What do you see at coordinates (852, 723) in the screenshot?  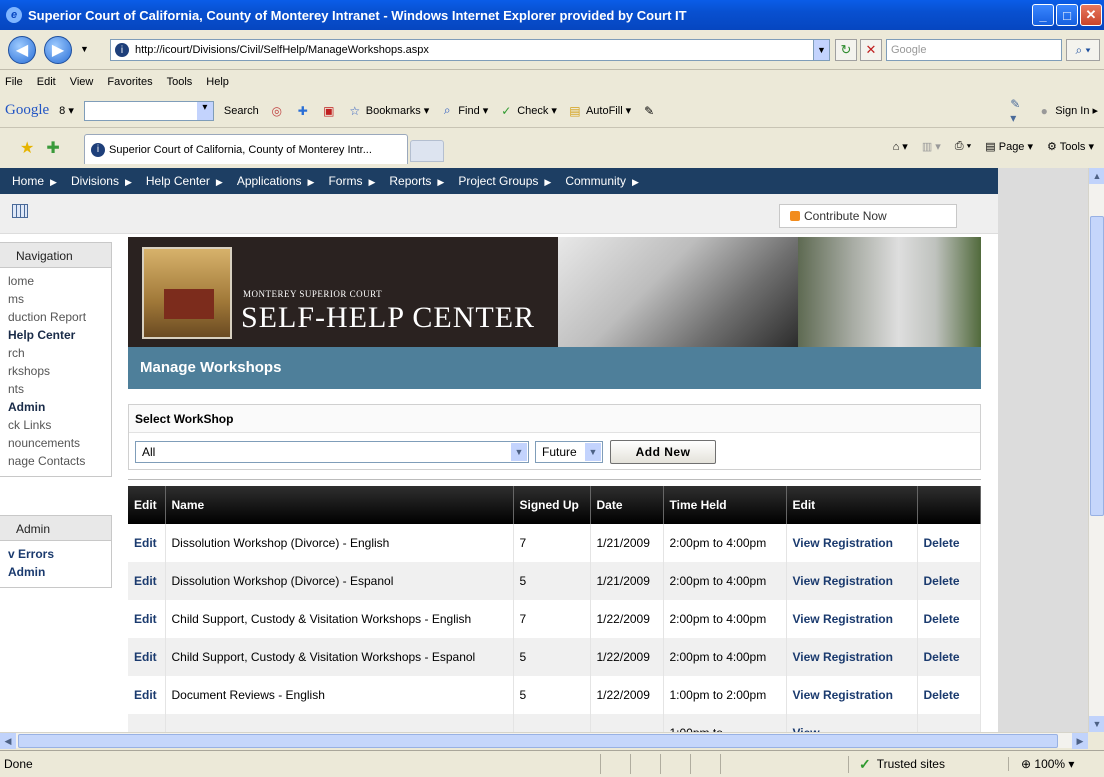 I see `view-registration-link: View` at bounding box center [852, 723].